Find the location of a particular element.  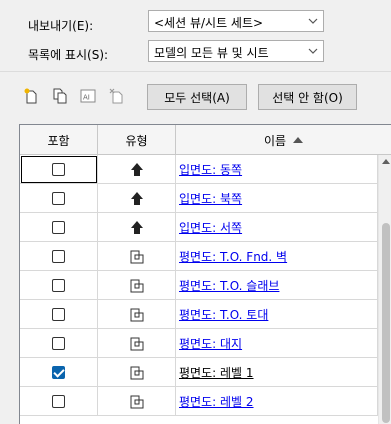

column-header-type: 유형 is located at coordinates (137, 140).